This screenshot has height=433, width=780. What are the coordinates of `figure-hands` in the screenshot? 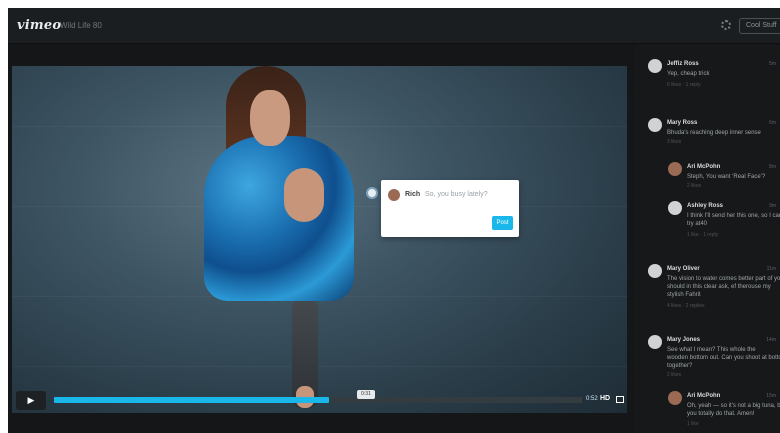 It's located at (304, 195).